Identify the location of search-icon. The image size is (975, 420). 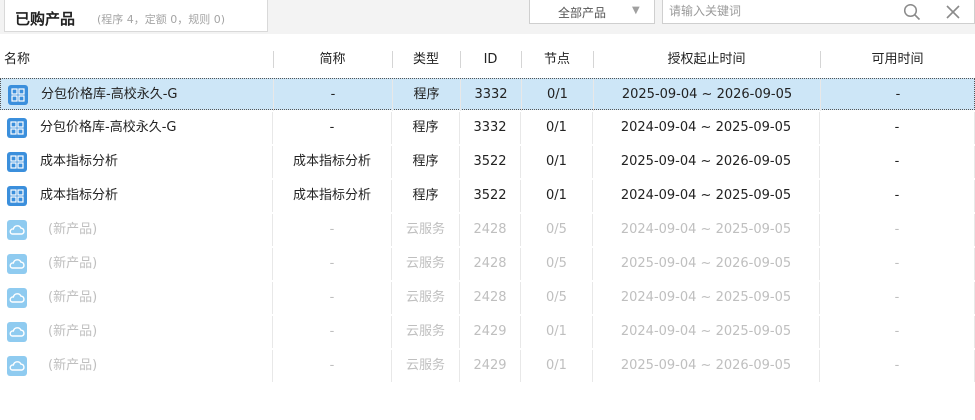
(912, 12).